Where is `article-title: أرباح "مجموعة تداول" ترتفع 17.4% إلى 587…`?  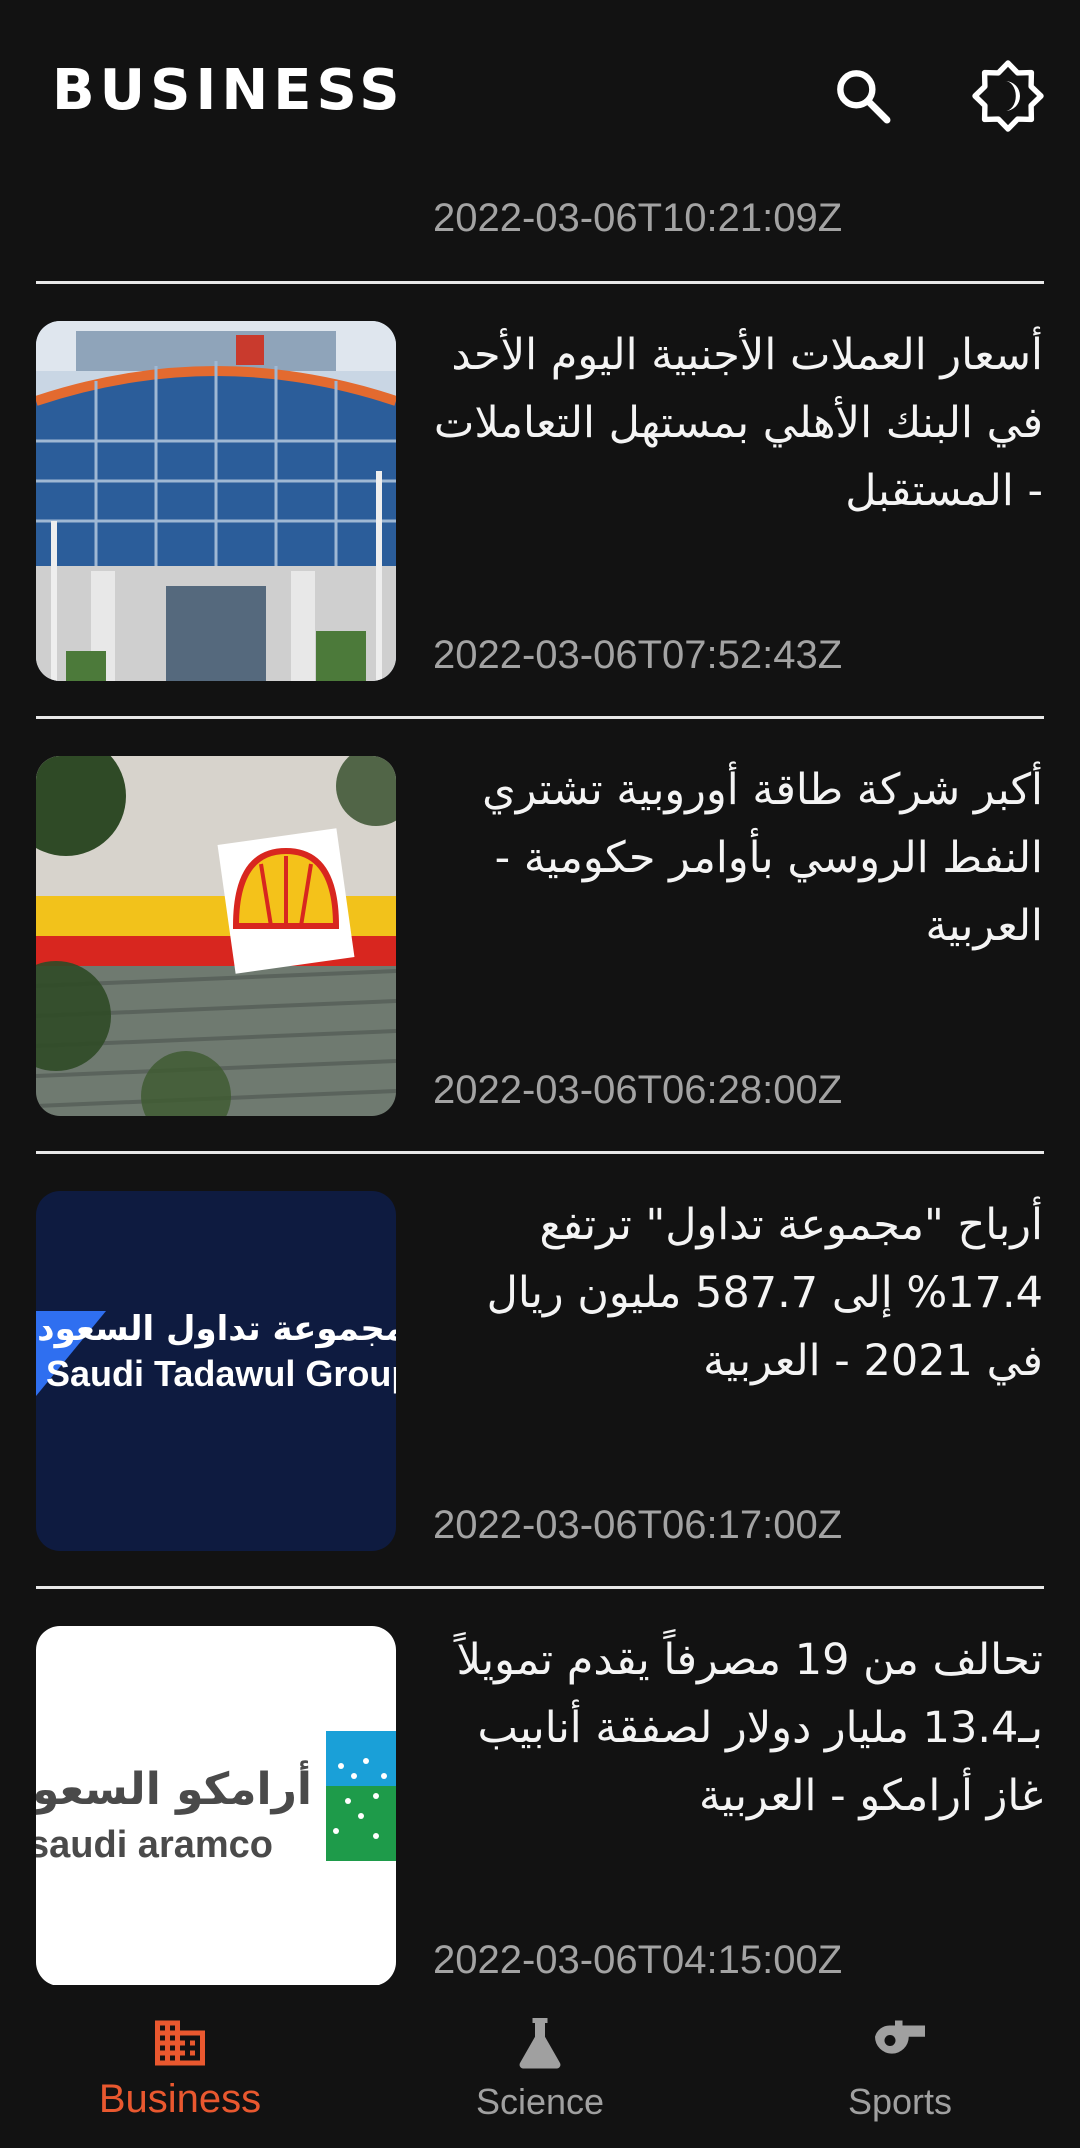
article-title: أرباح "مجموعة تداول" ترتفع 17.4% إلى 587… is located at coordinates (764, 1293).